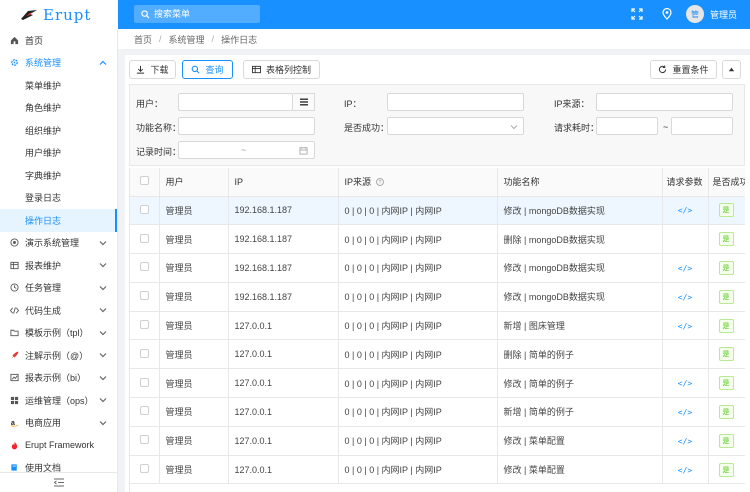 The width and height of the screenshot is (750, 492). What do you see at coordinates (58, 63) in the screenshot?
I see `sidebar-item-system: 系统管理` at bounding box center [58, 63].